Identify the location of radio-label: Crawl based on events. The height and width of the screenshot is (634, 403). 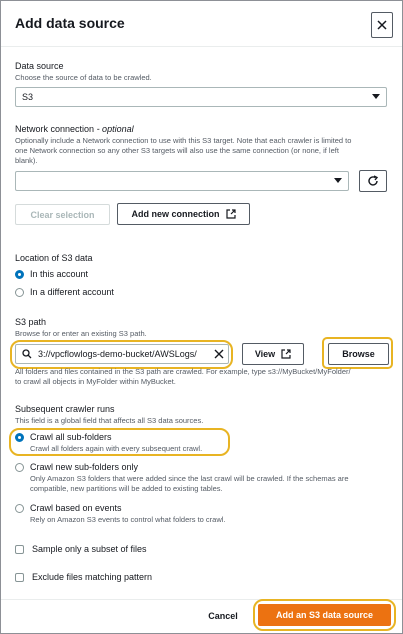
(76, 508).